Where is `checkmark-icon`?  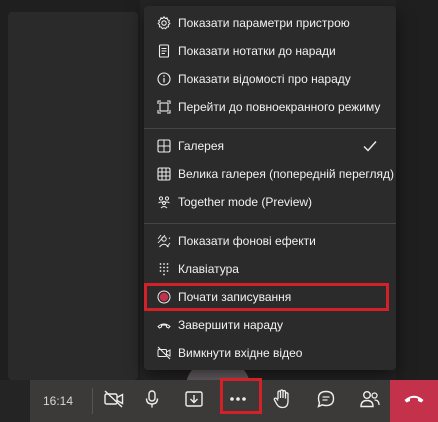
checkmark-icon is located at coordinates (370, 146).